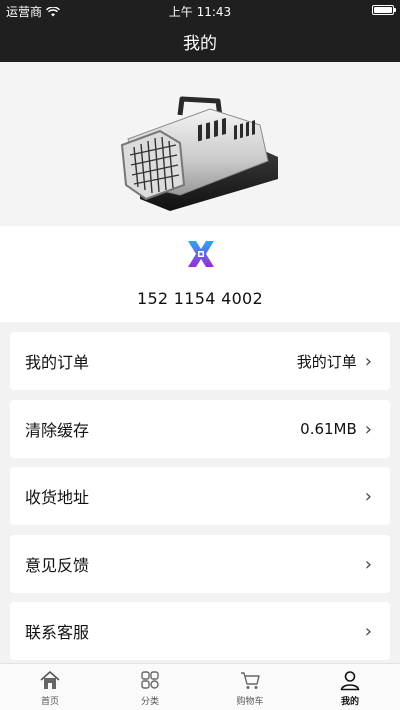  I want to click on menu-item-orders: 我的订单 我的订单 ›, so click(200, 361).